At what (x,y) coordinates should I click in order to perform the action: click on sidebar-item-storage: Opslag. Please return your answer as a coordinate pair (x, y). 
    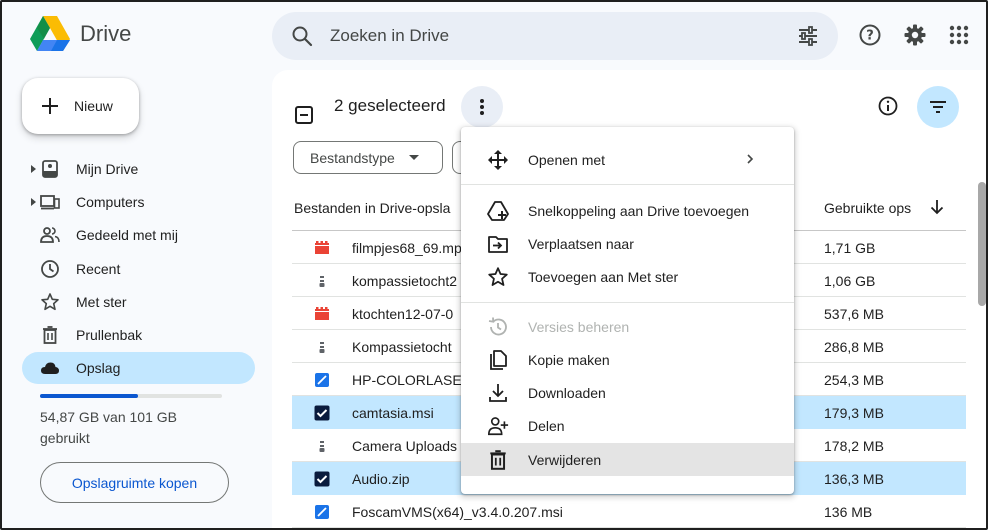
    Looking at the image, I should click on (138, 368).